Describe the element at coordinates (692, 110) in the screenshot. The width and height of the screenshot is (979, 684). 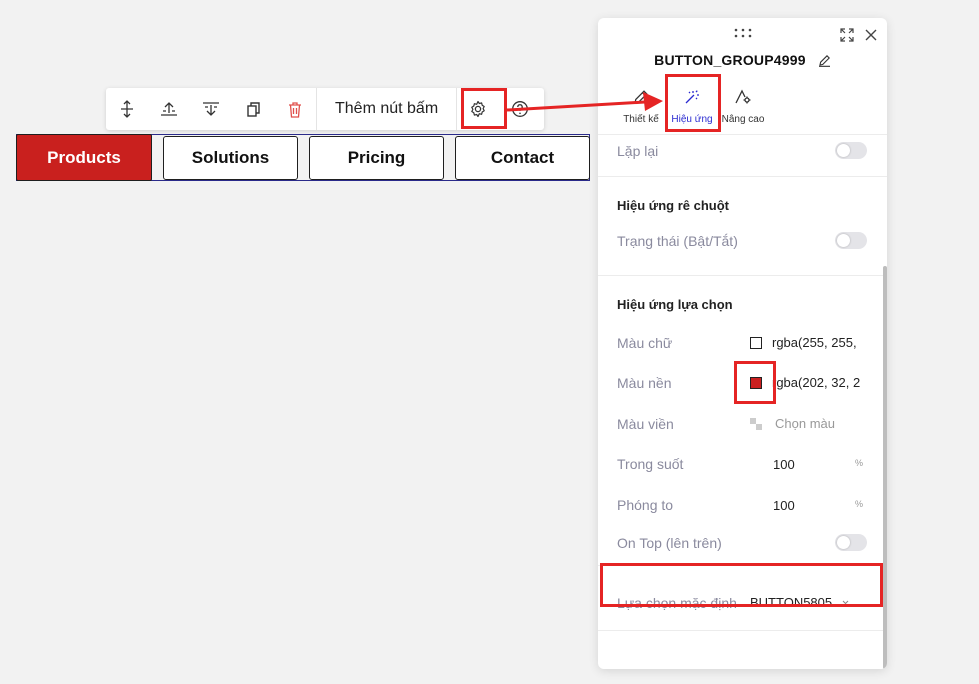
I see `tab-effects: Hiệu ứng` at that location.